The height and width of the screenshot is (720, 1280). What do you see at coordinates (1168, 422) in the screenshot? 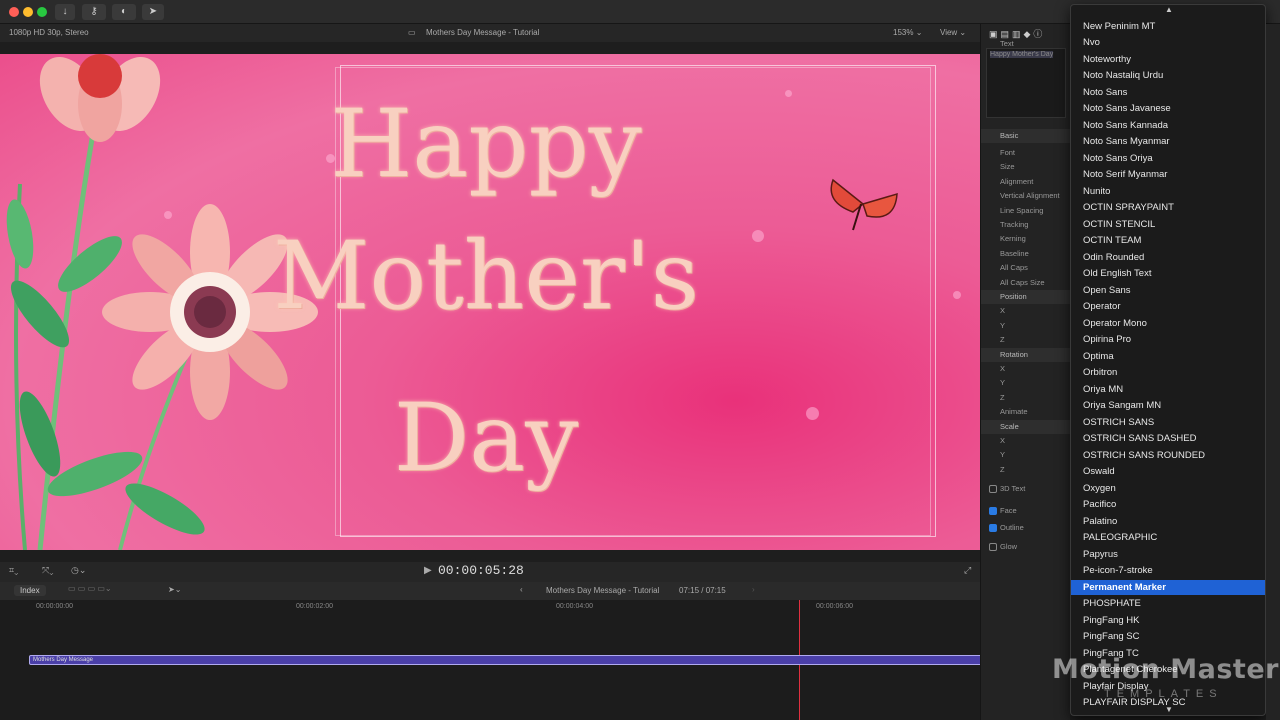
I see `font-menu-item: OSTRICH SANS` at bounding box center [1168, 422].